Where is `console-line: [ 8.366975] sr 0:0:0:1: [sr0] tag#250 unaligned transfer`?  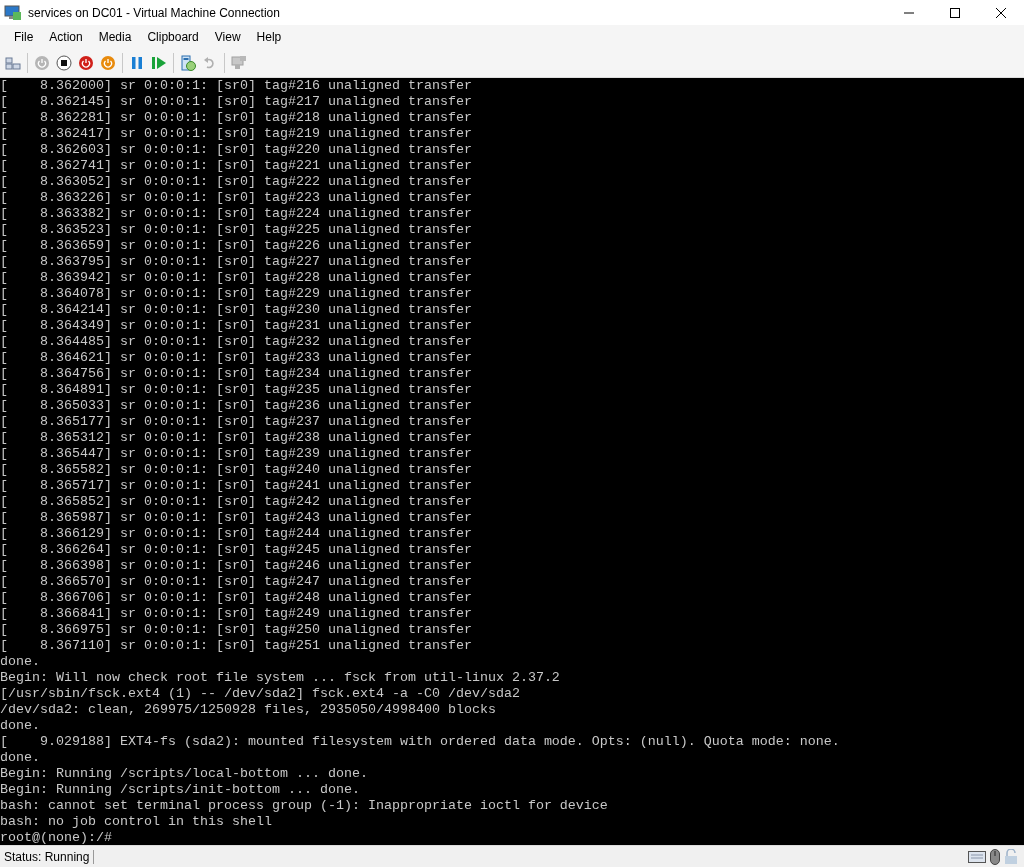
console-line: [ 8.366975] sr 0:0:0:1: [sr0] tag#250 unaligned transfer is located at coordinates (236, 630).